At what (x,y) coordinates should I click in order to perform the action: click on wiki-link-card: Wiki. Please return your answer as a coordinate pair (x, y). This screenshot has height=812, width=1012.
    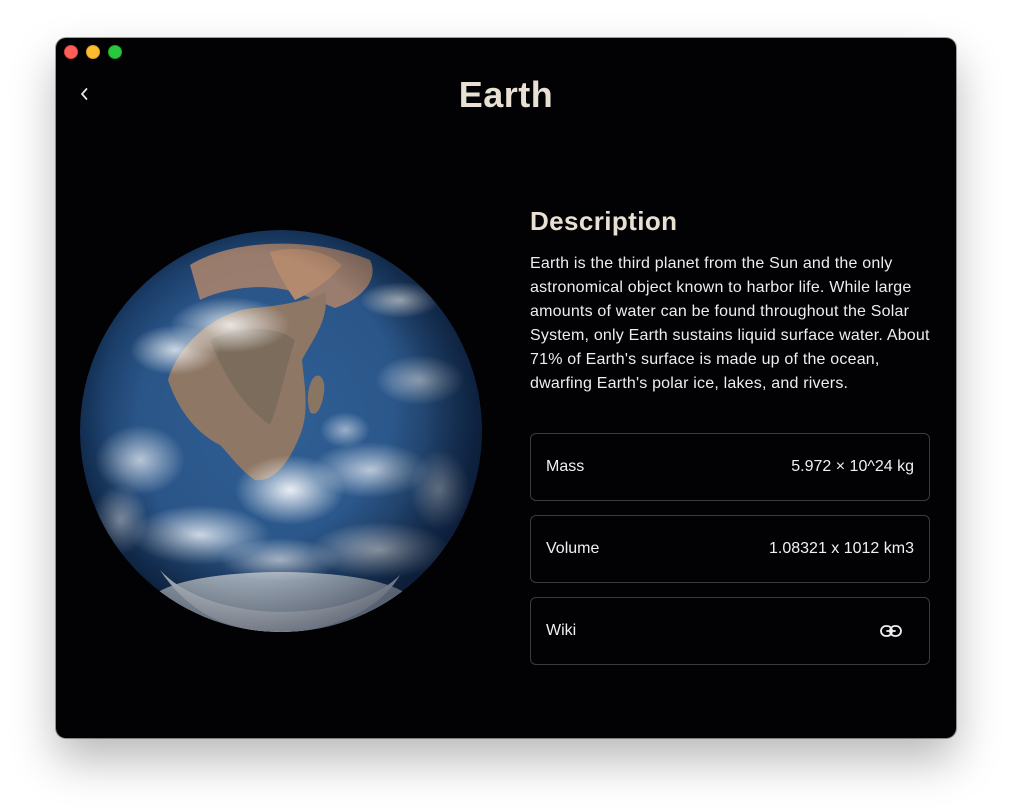
    Looking at the image, I should click on (730, 631).